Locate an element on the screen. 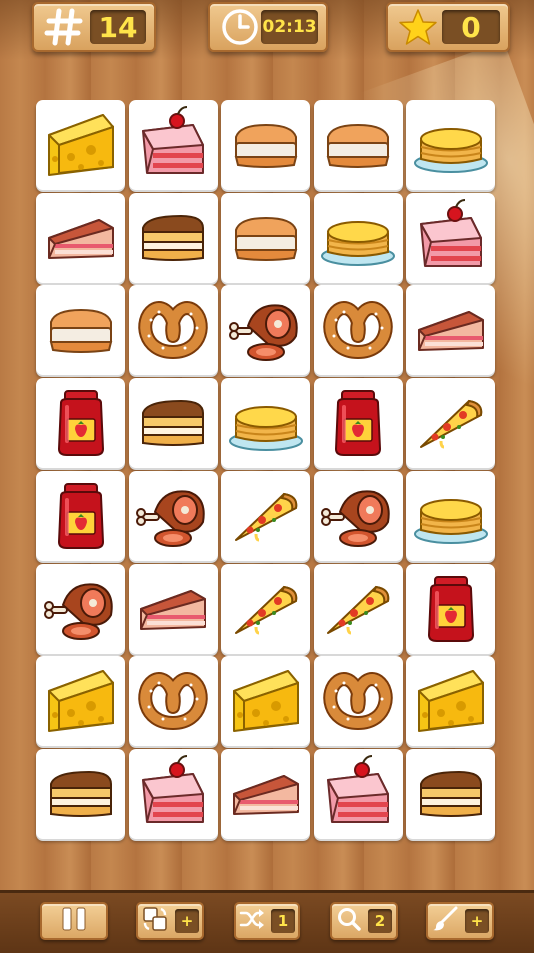  brush-button: + is located at coordinates (460, 921).